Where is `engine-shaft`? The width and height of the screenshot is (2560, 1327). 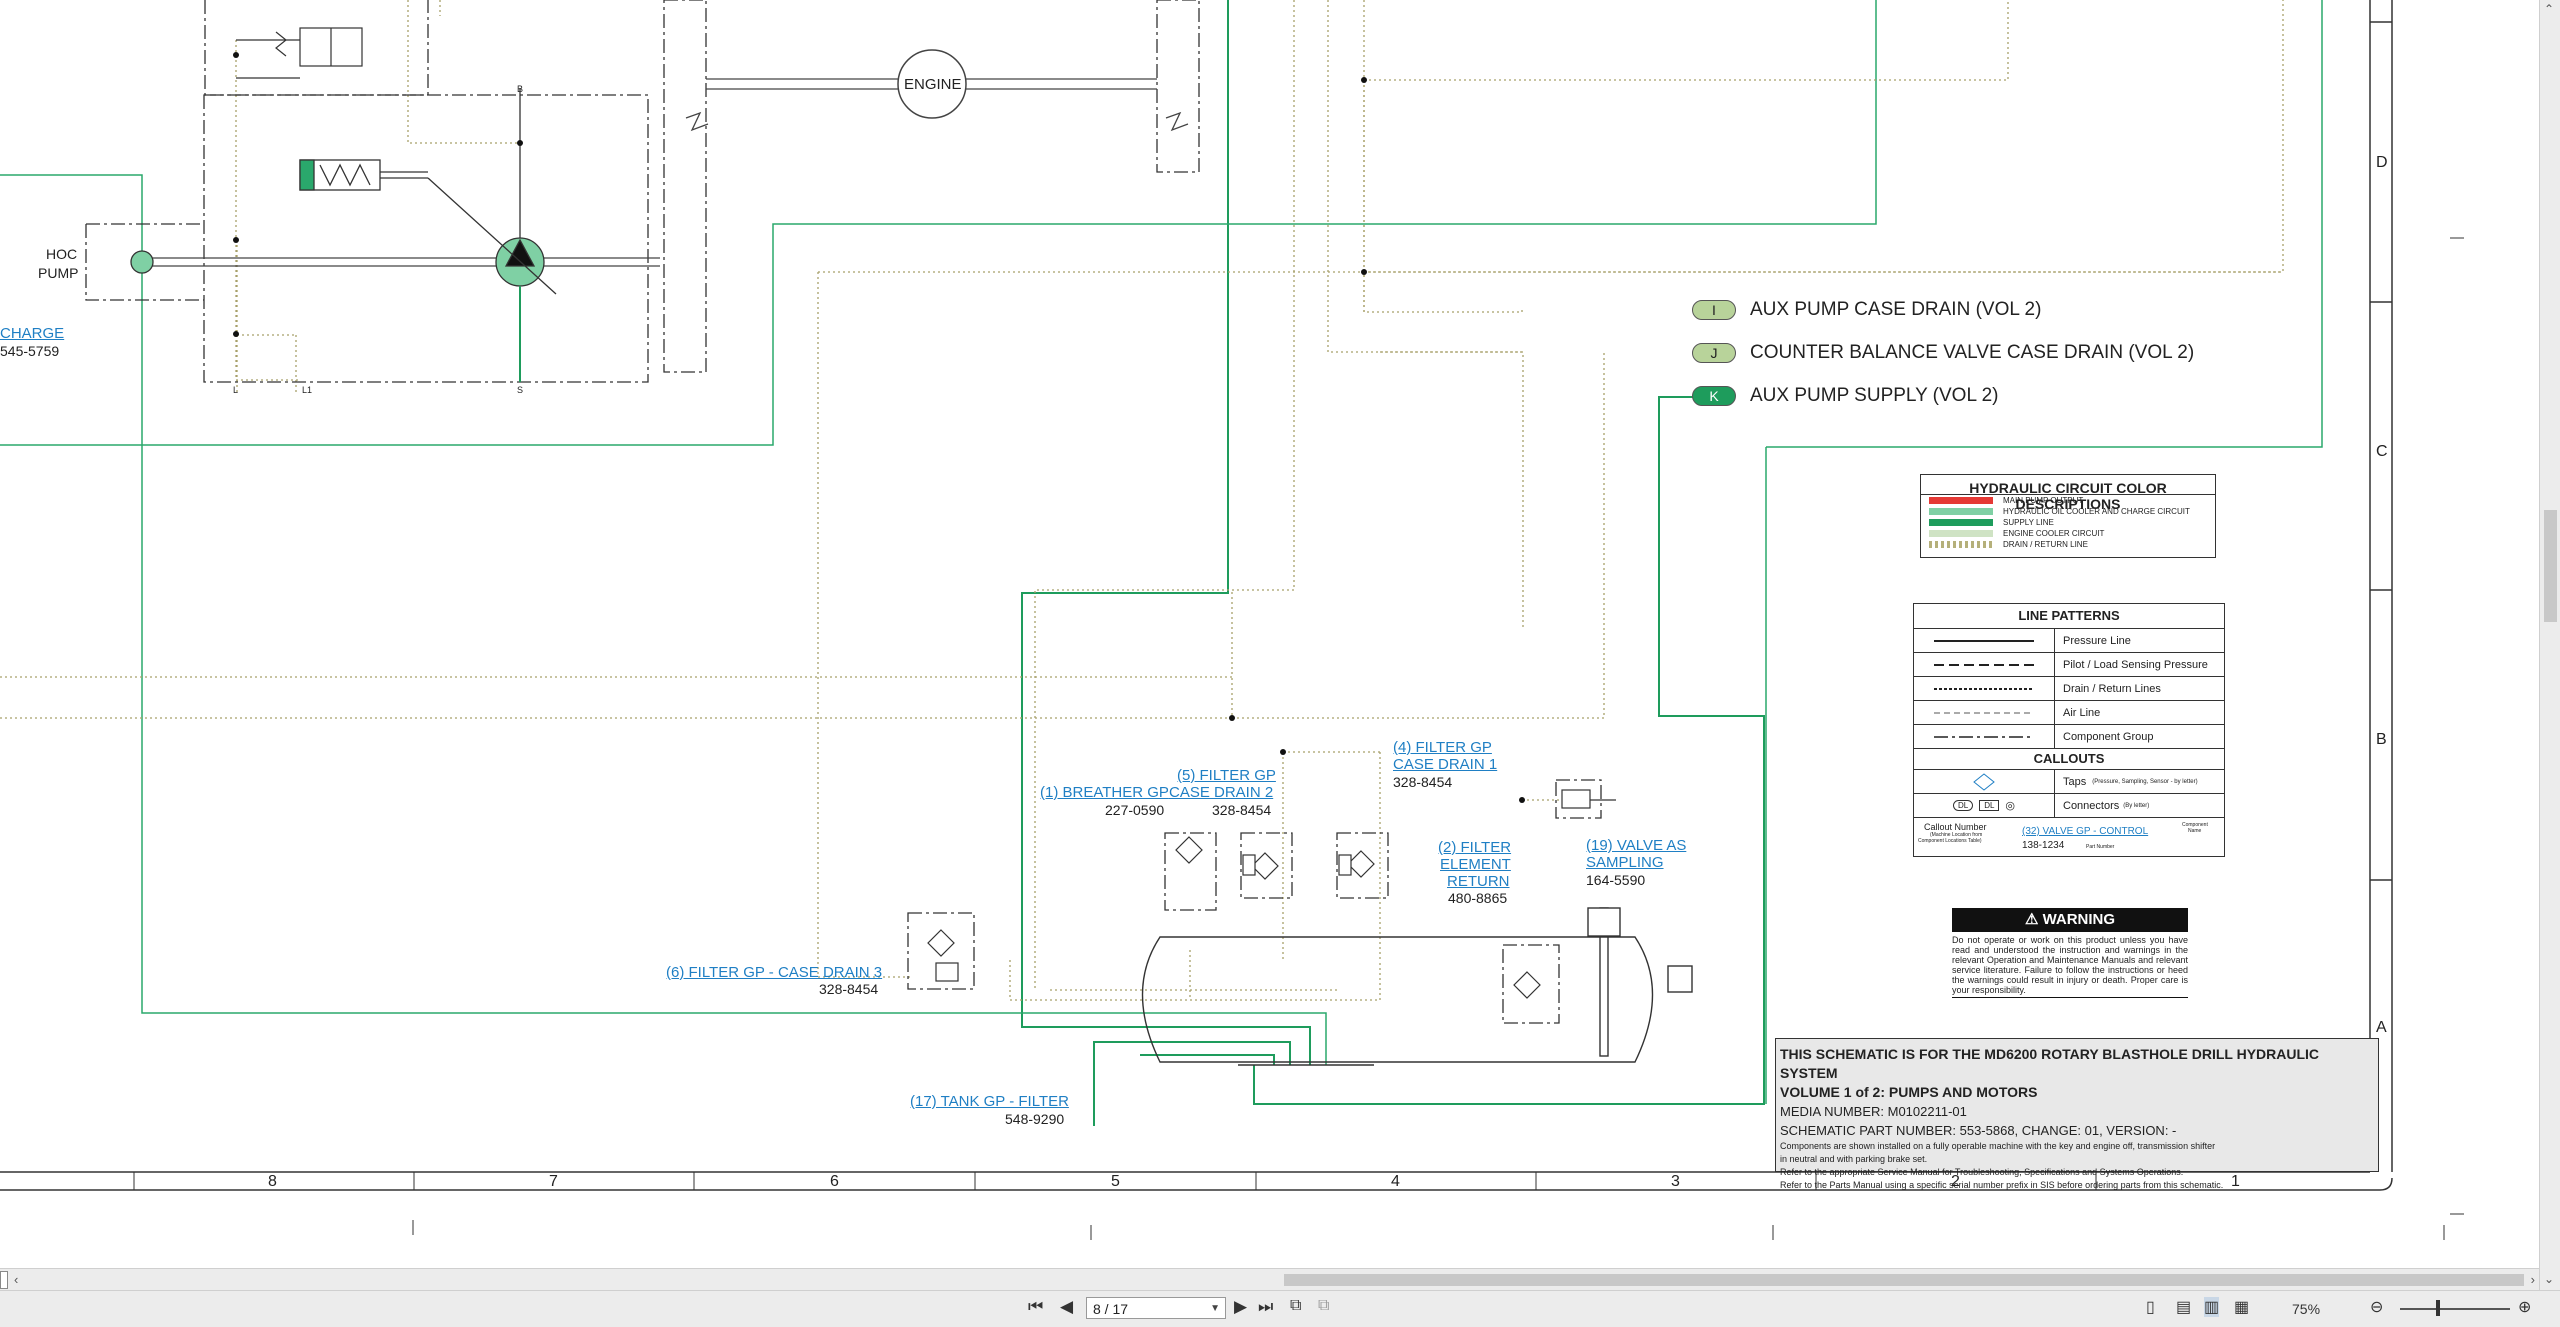 engine-shaft is located at coordinates (665, 172).